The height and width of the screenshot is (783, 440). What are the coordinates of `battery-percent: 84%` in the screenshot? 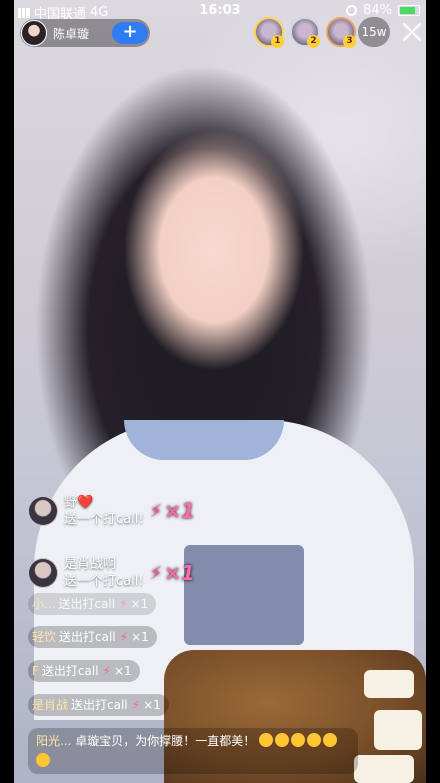 It's located at (377, 10).